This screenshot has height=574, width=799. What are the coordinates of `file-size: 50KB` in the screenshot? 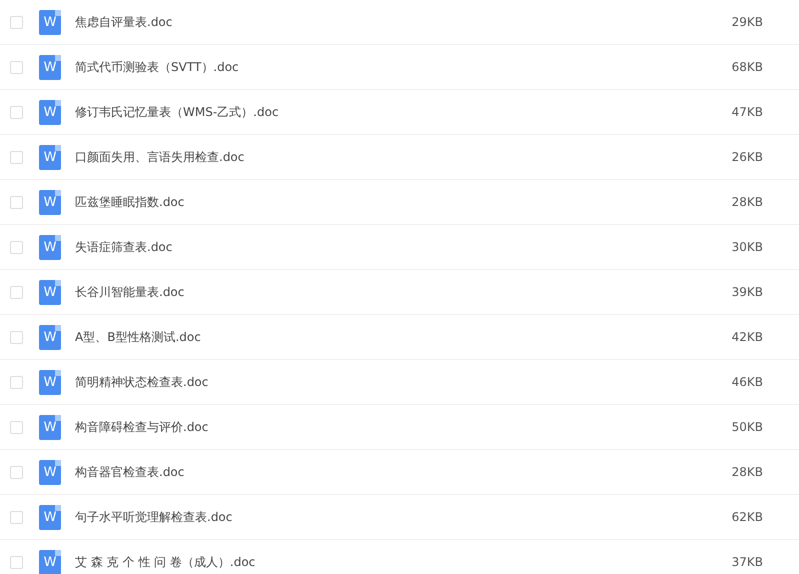 It's located at (747, 427).